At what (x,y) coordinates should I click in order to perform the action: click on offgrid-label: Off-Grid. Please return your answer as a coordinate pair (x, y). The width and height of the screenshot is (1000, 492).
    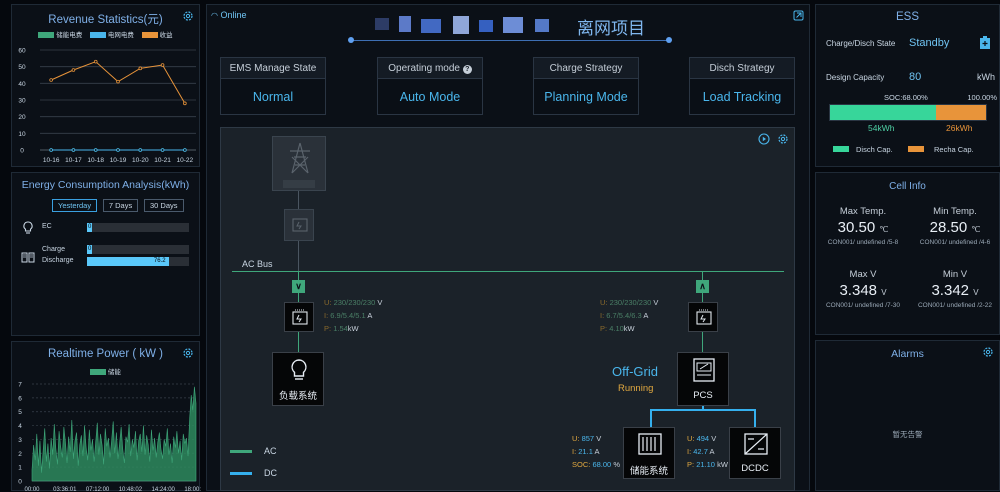
    Looking at the image, I should click on (635, 371).